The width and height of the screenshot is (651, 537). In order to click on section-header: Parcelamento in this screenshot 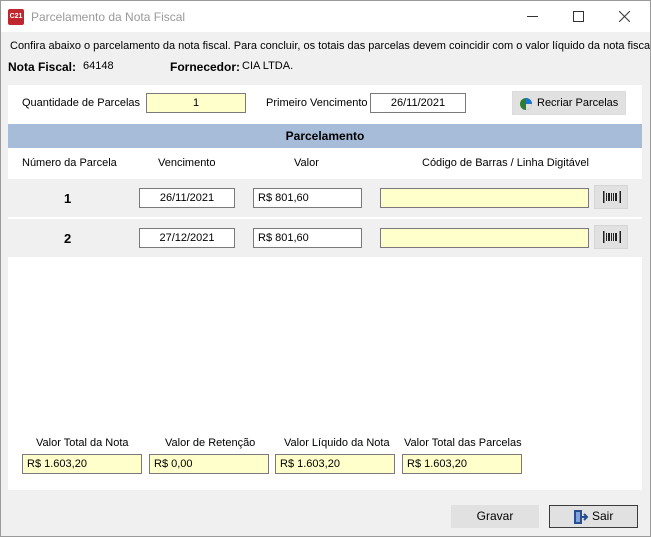, I will do `click(325, 136)`.